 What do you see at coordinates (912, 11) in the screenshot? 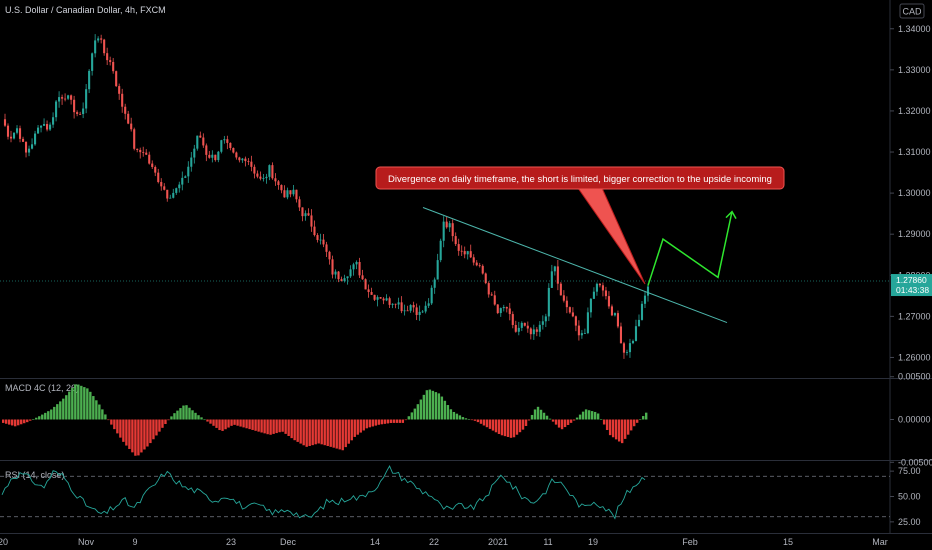
I see `currency-badge: CAD` at bounding box center [912, 11].